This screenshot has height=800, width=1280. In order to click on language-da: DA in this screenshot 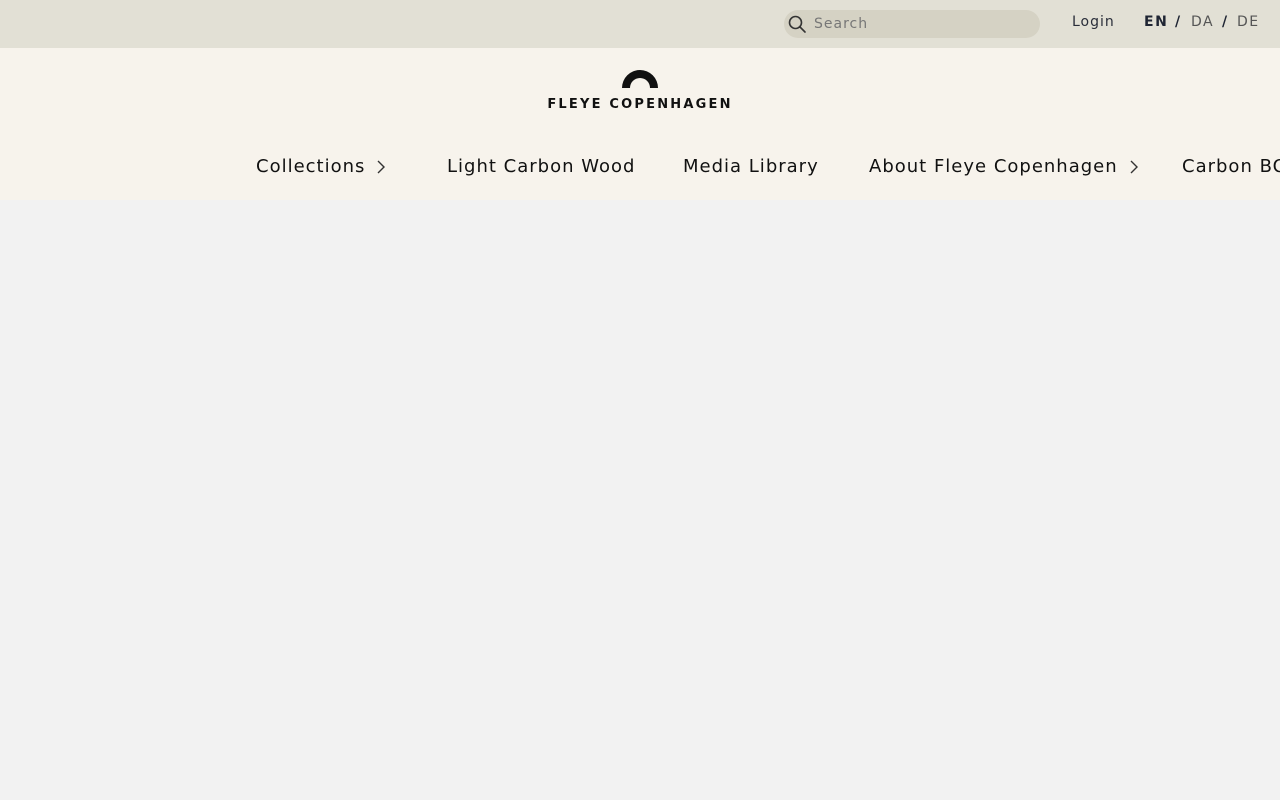, I will do `click(1202, 22)`.